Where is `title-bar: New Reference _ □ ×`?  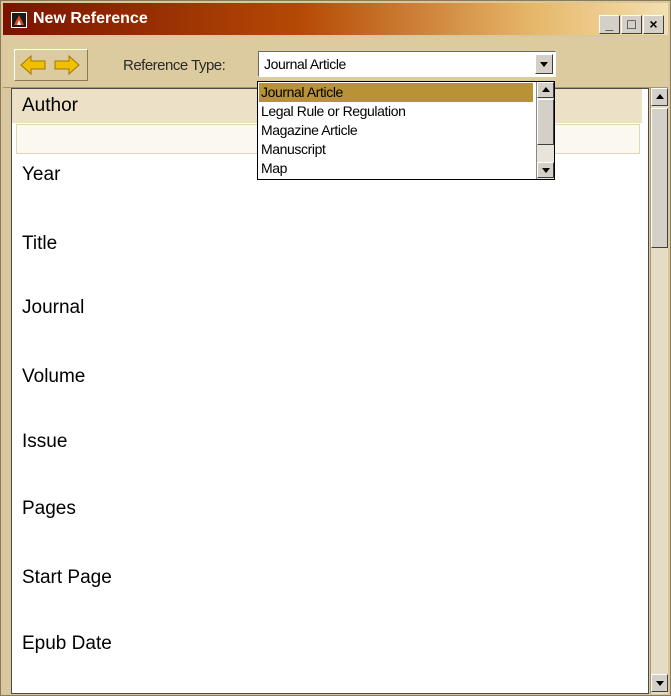
title-bar: New Reference _ □ × is located at coordinates (335, 19).